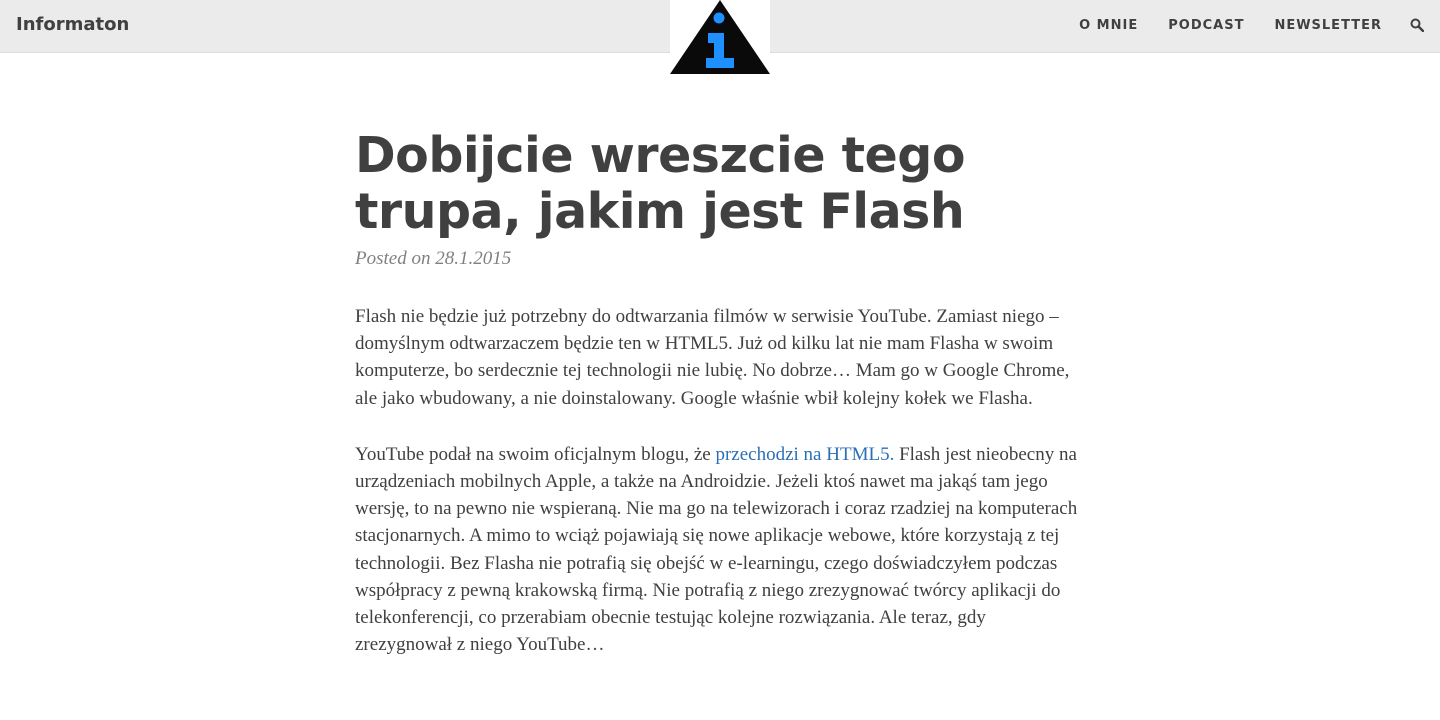  I want to click on youtube-html5-link: przechodzi na HTML5., so click(804, 454).